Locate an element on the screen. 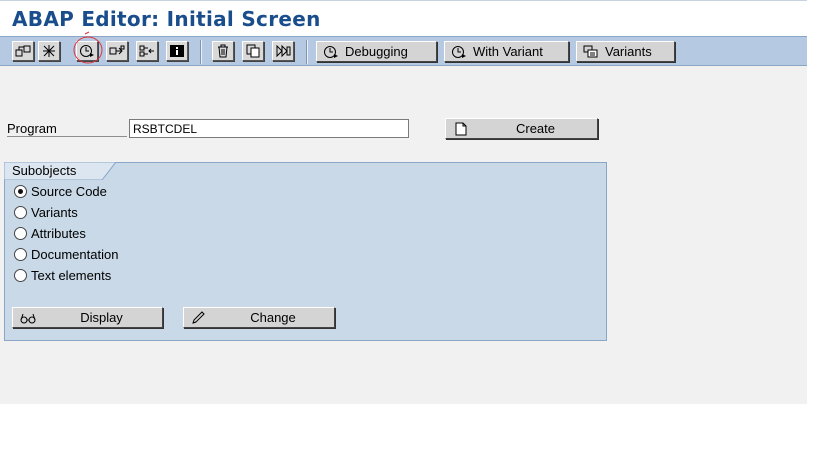  info-icon is located at coordinates (177, 51).